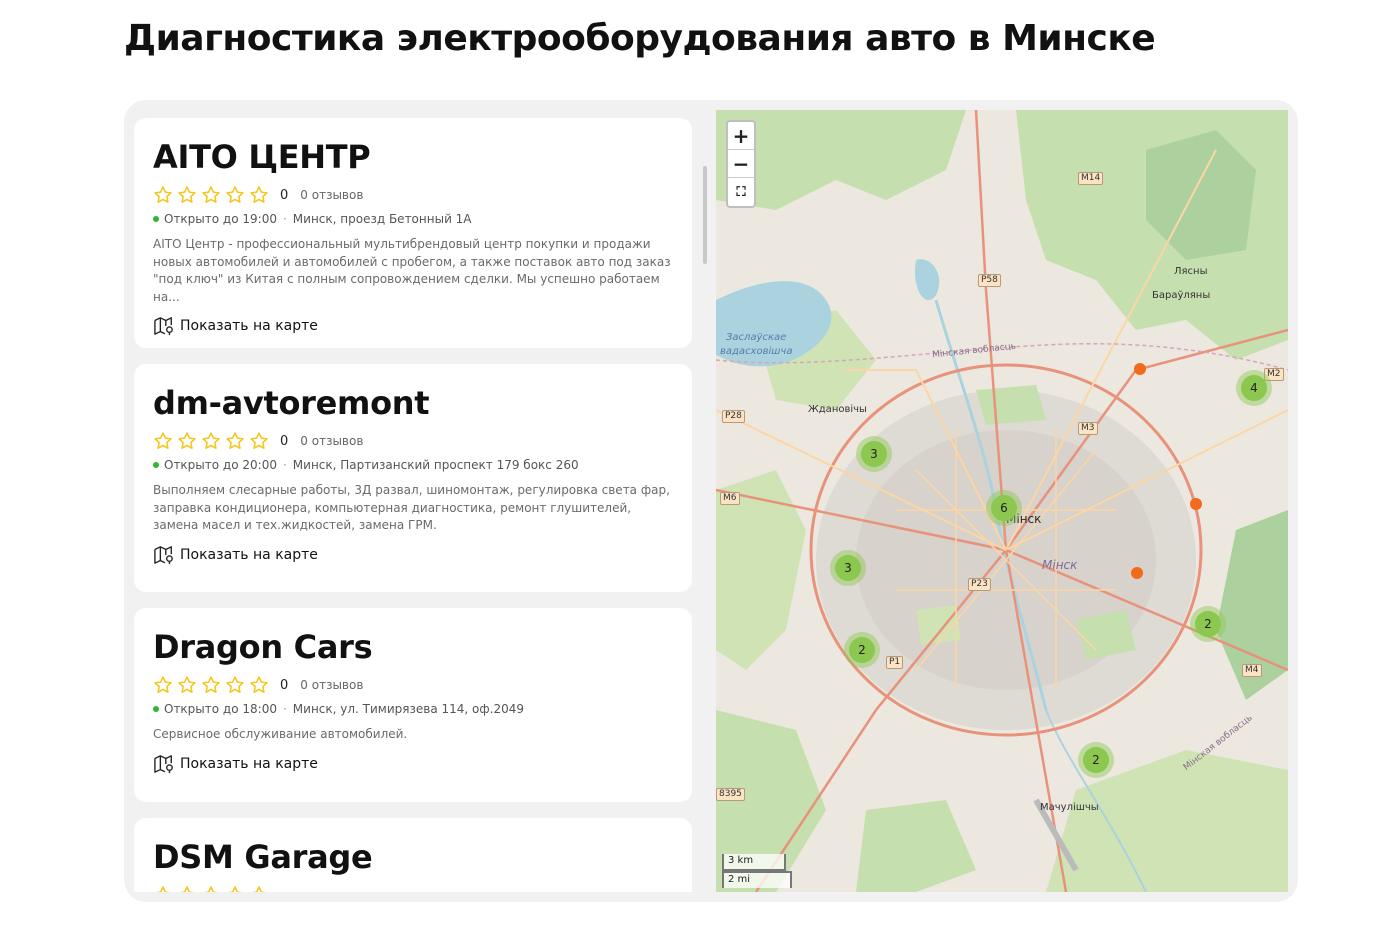 The image size is (1400, 933). What do you see at coordinates (757, 879) in the screenshot?
I see `scale-mi: 2 mi` at bounding box center [757, 879].